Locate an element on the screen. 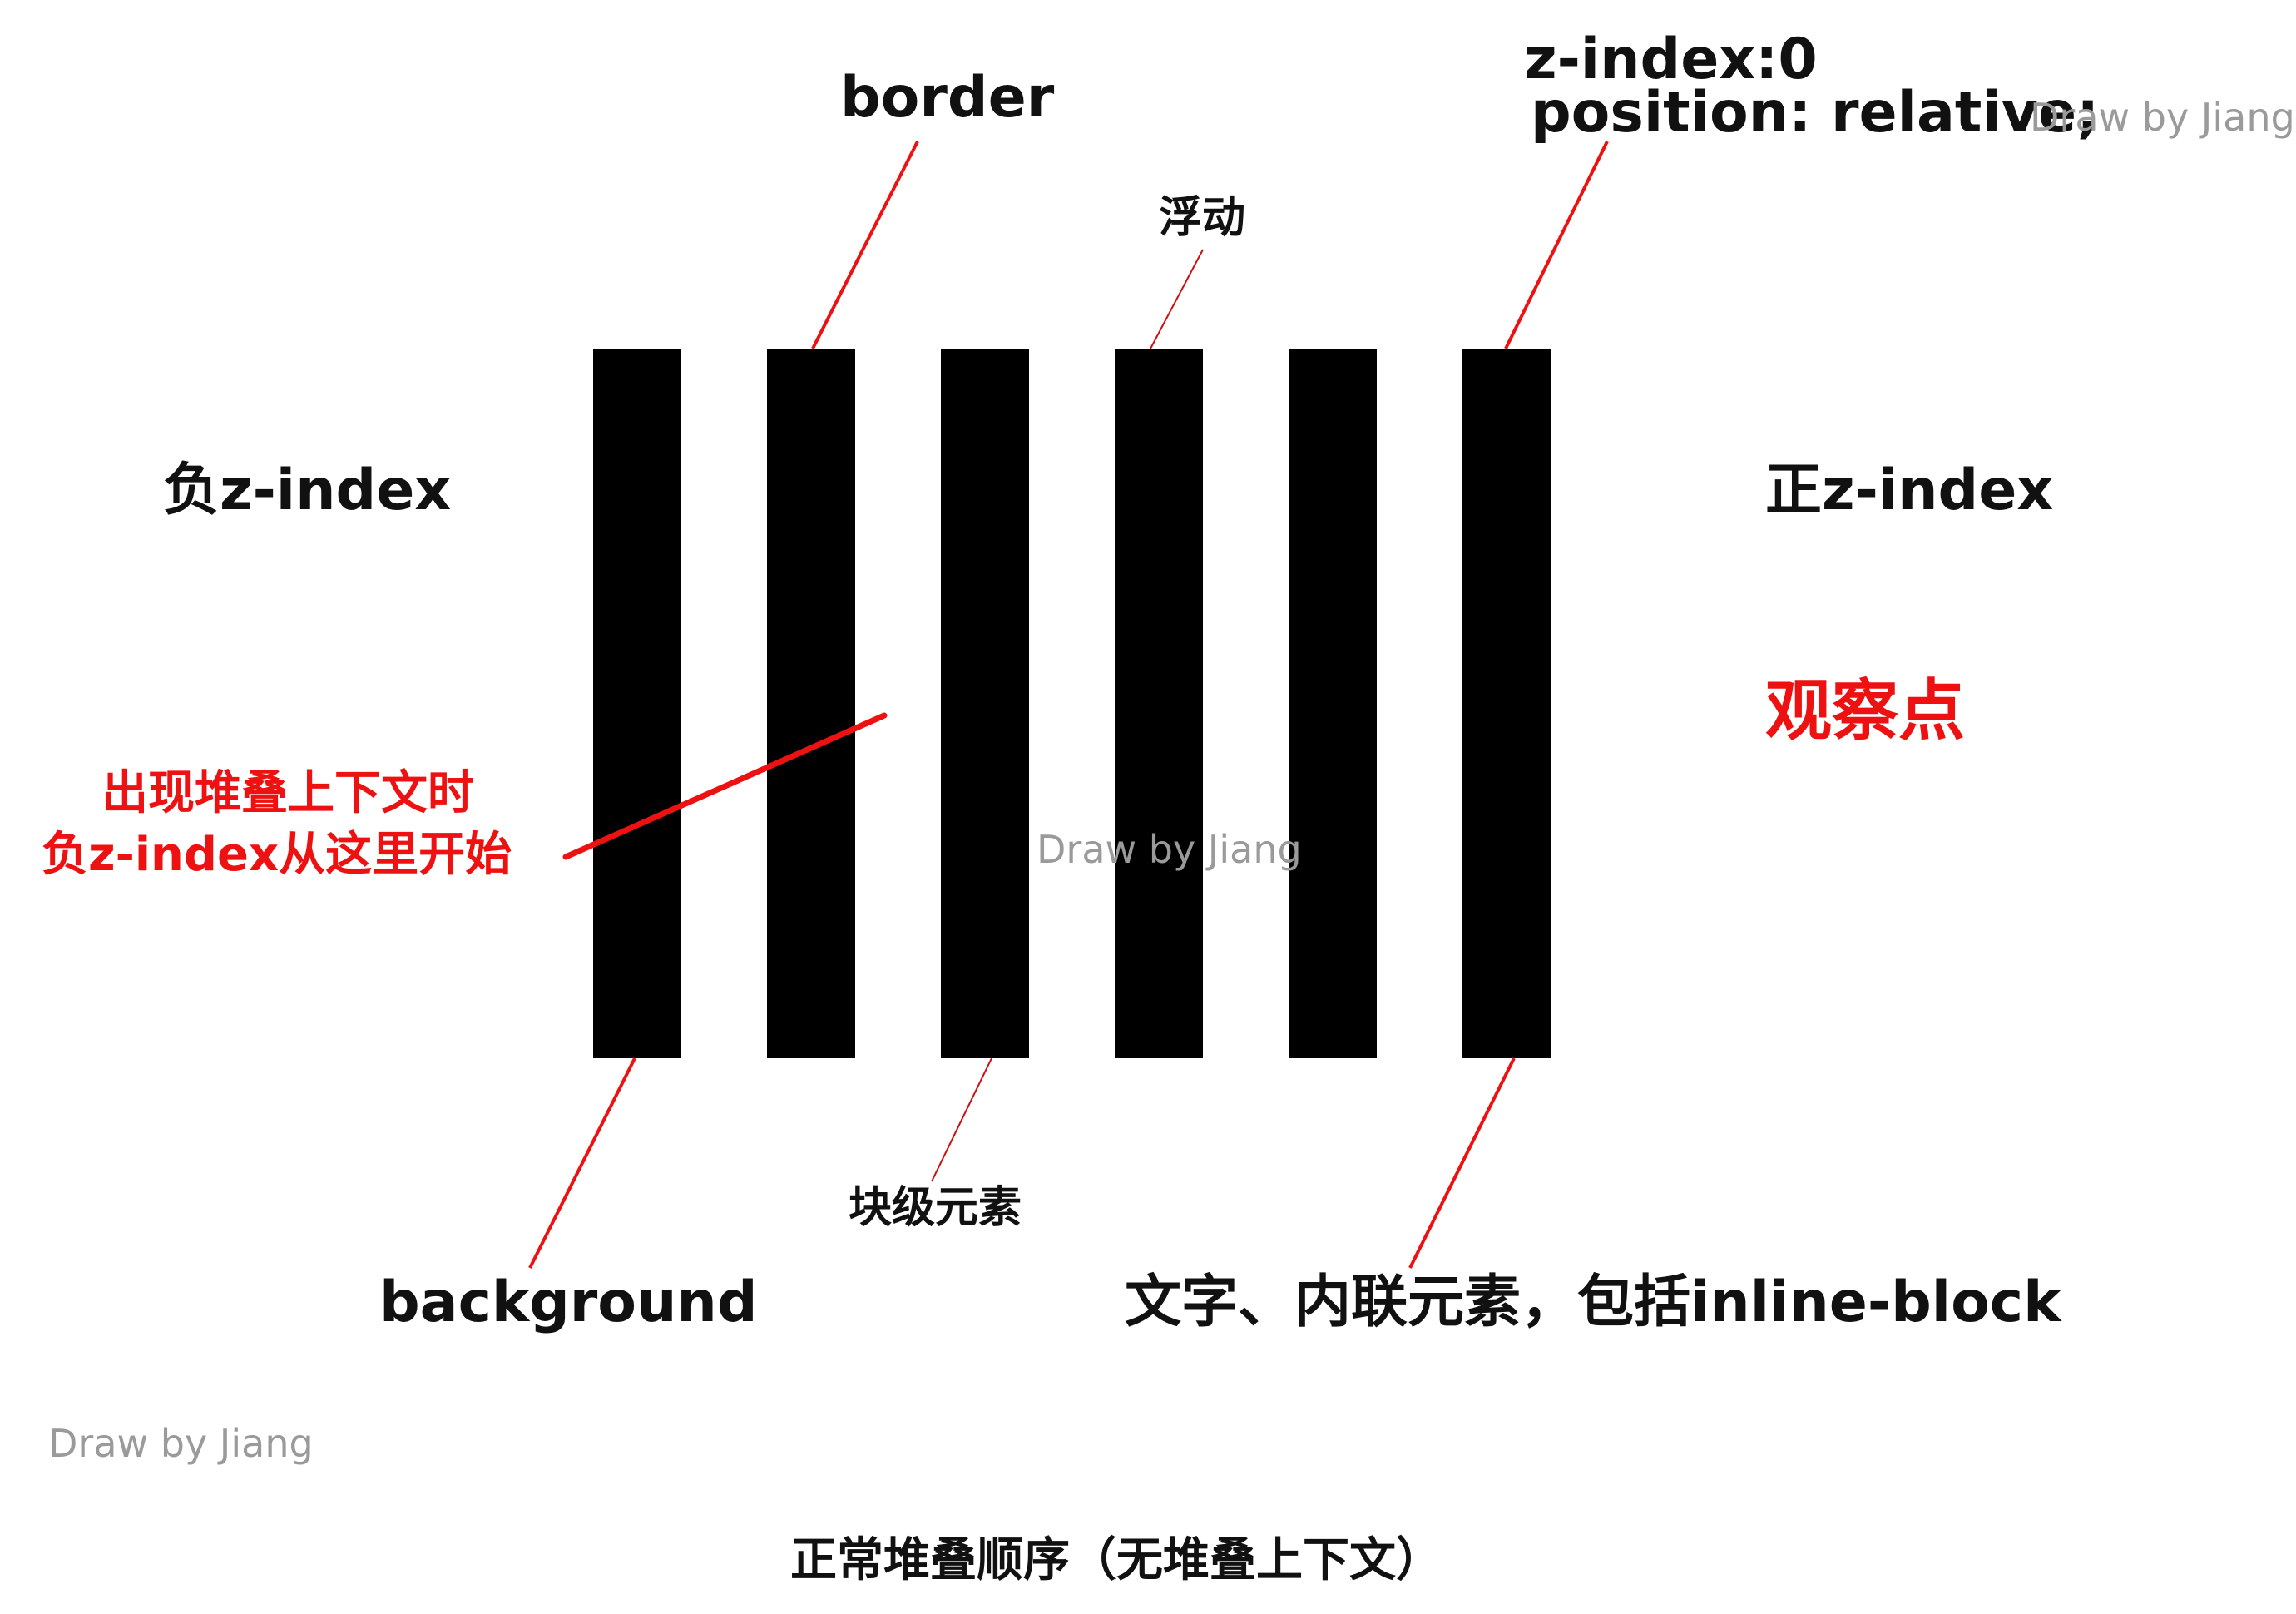  layer-bar-float is located at coordinates (1159, 704).